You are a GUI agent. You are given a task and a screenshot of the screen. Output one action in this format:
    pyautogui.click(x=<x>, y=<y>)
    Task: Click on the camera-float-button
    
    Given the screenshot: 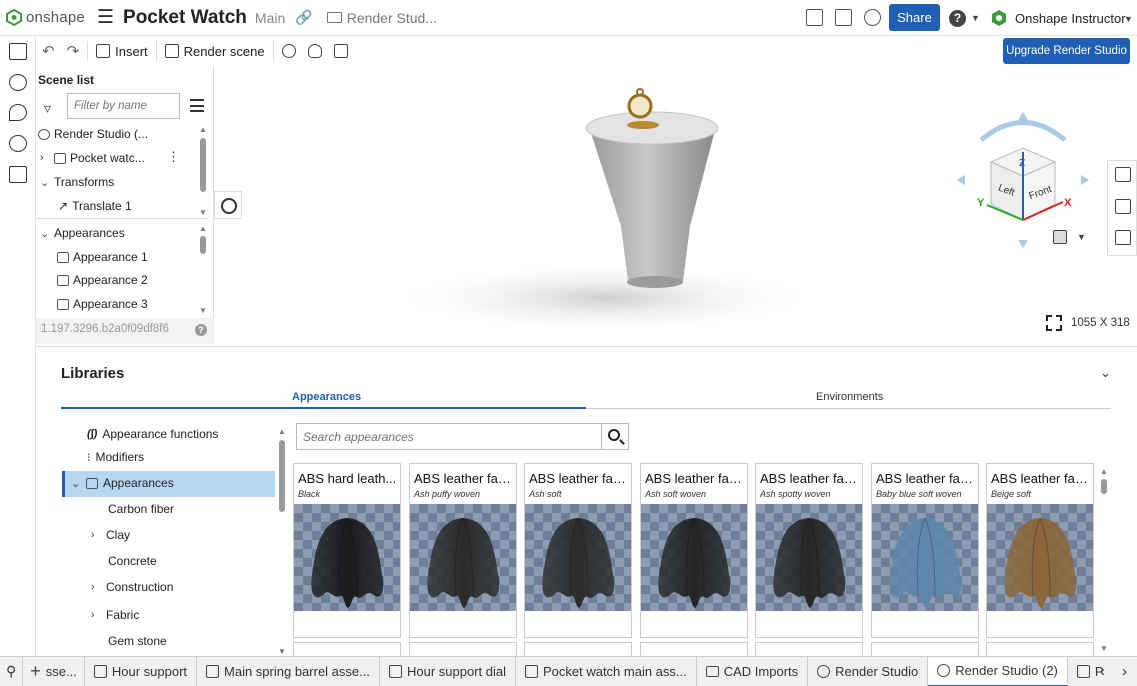 What is the action you would take?
    pyautogui.click(x=228, y=205)
    